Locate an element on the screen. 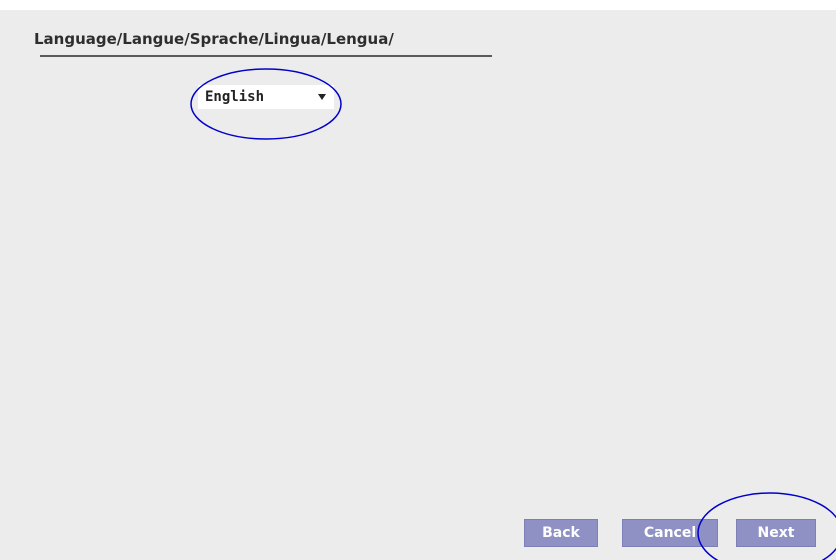 The image size is (836, 560). title-underline is located at coordinates (266, 56).